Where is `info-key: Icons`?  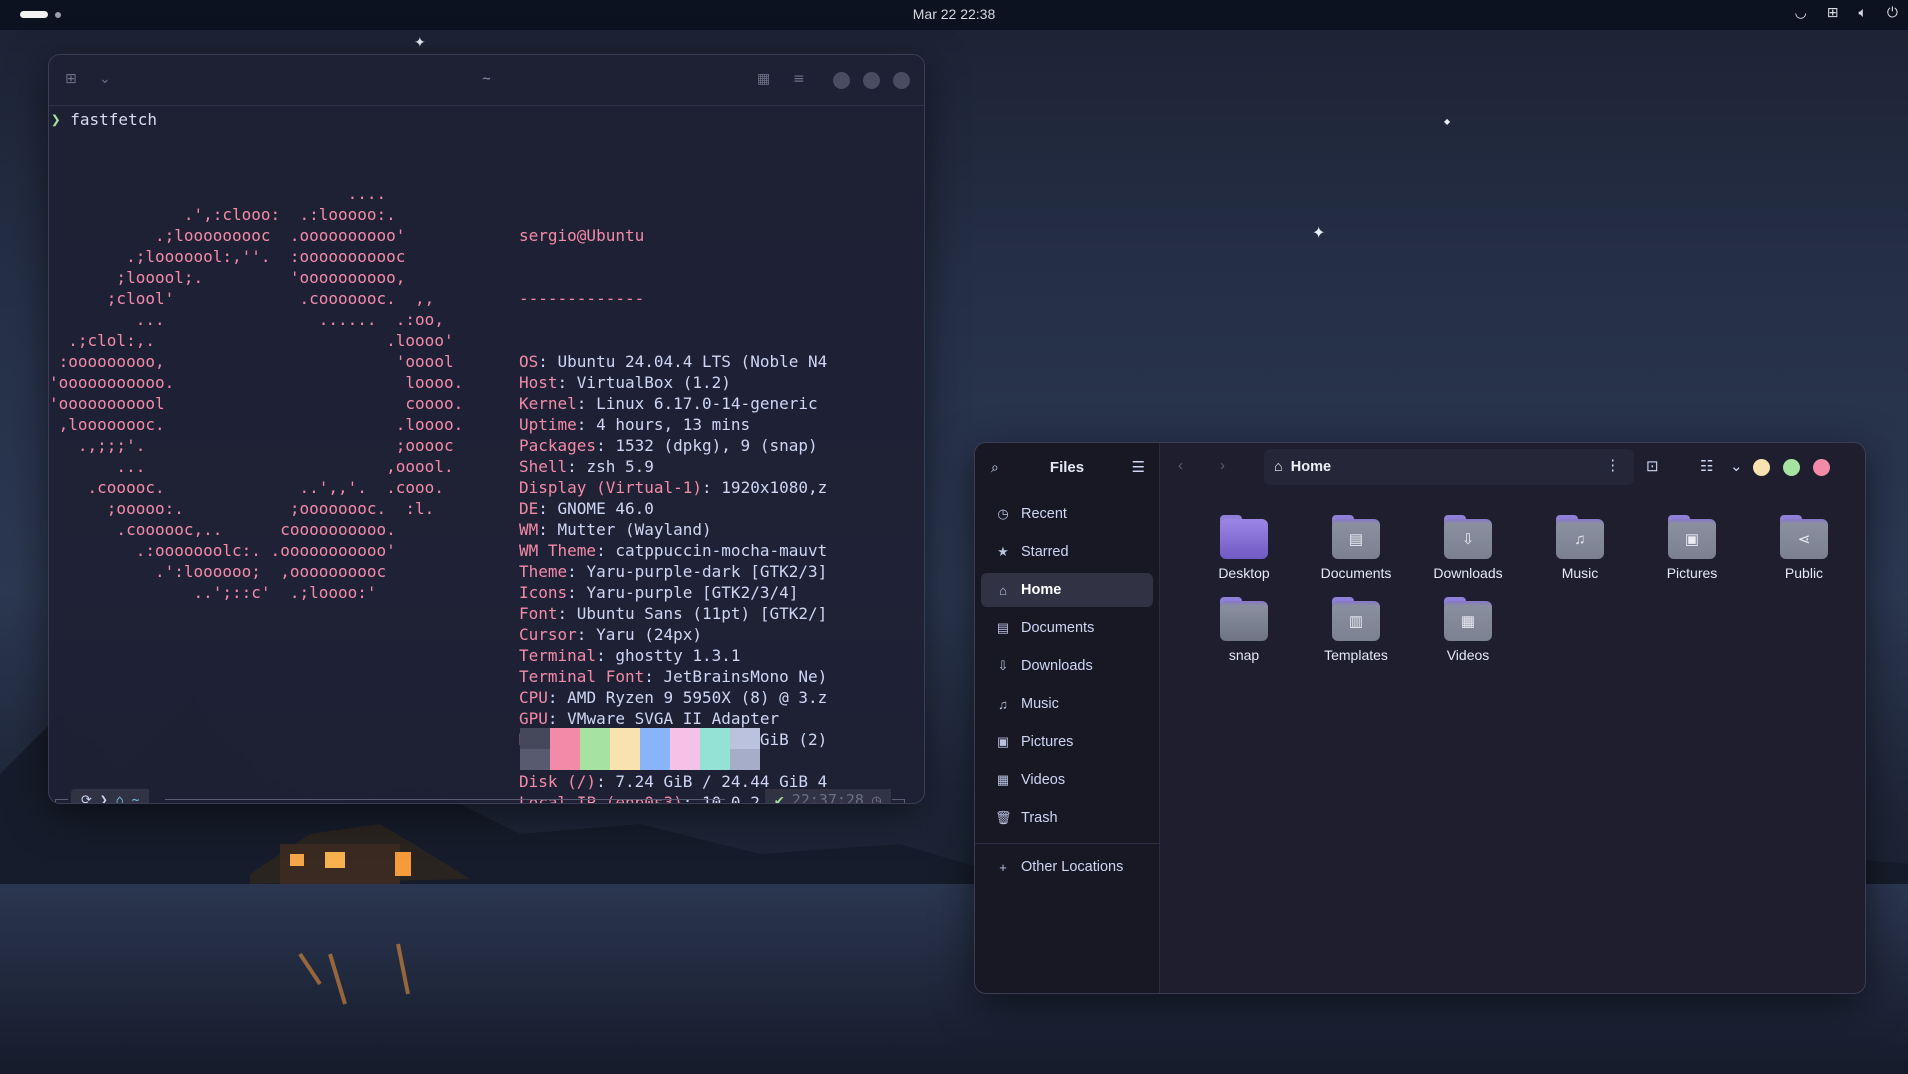
info-key: Icons is located at coordinates (543, 592).